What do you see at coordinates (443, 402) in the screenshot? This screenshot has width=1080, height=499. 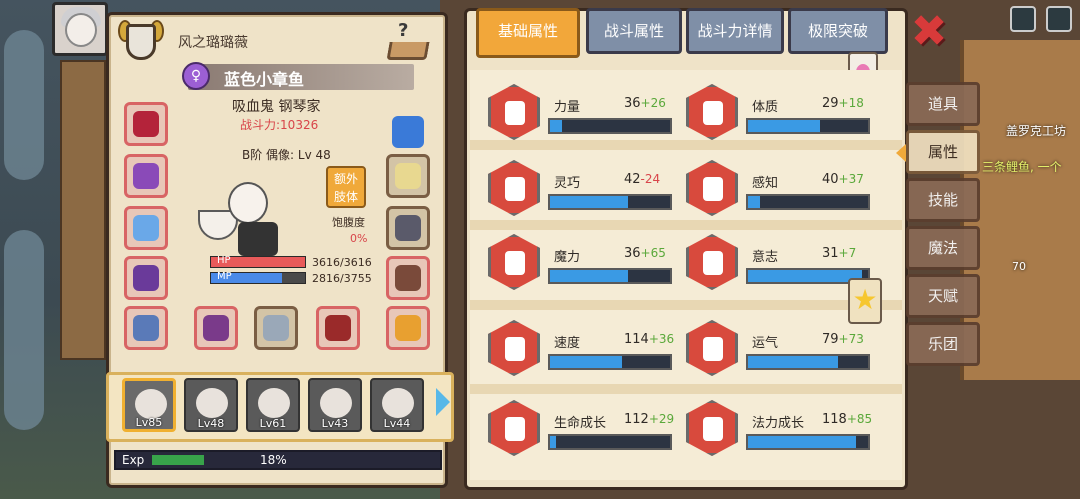 I see `next-page-arrow-icon` at bounding box center [443, 402].